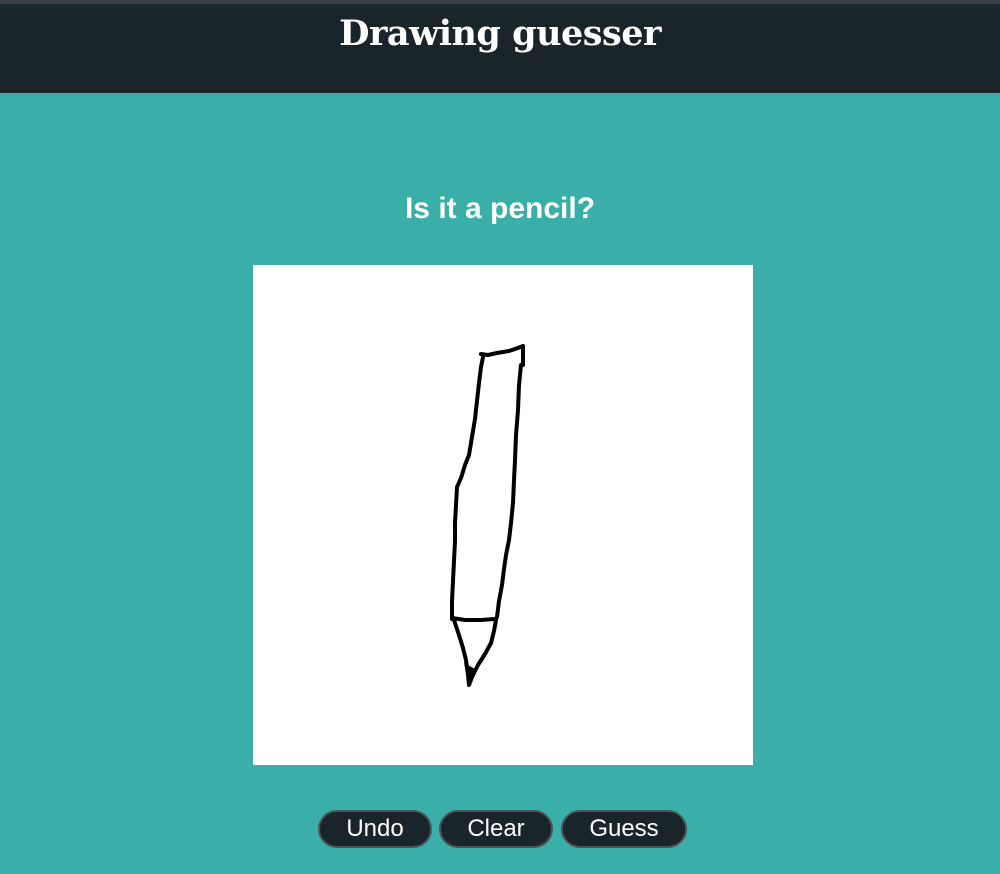 The width and height of the screenshot is (1000, 874). What do you see at coordinates (375, 829) in the screenshot?
I see `undo-button: Undo` at bounding box center [375, 829].